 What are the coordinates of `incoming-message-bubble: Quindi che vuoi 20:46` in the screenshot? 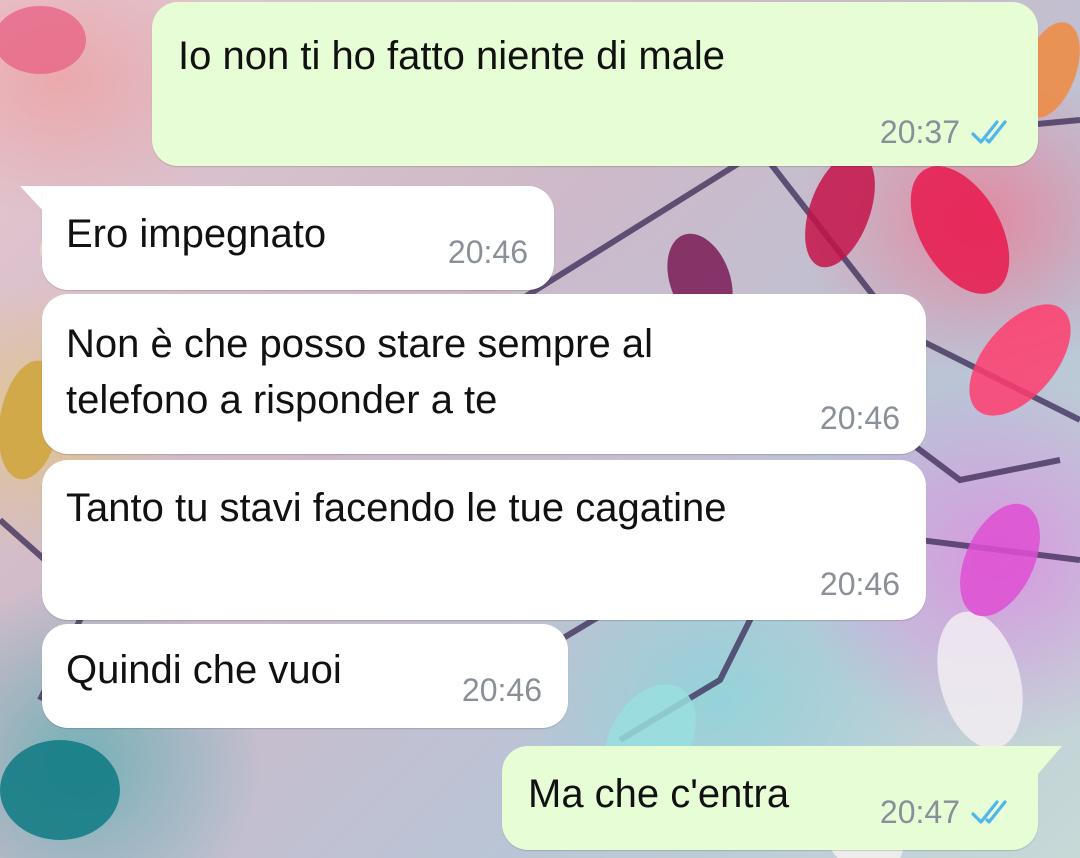 It's located at (305, 676).